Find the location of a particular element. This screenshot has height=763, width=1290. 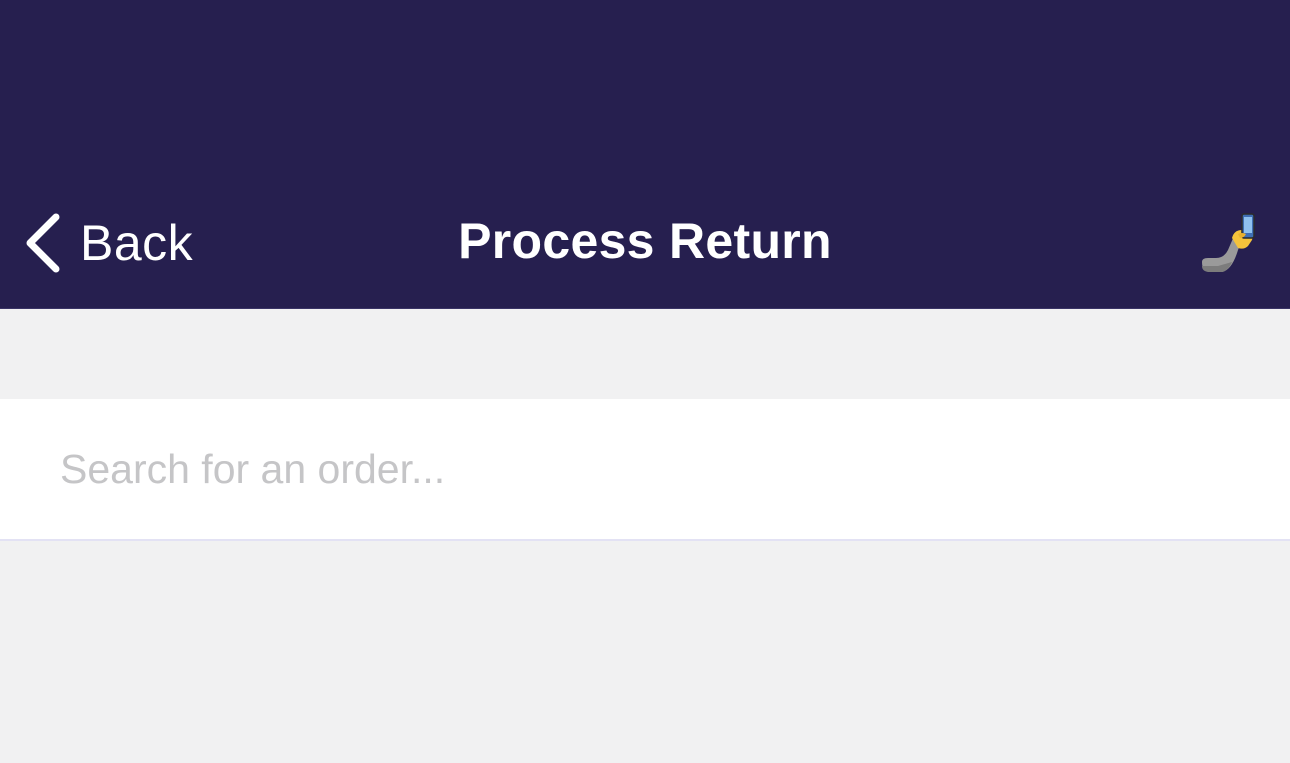

scan-button is located at coordinates (1230, 243).